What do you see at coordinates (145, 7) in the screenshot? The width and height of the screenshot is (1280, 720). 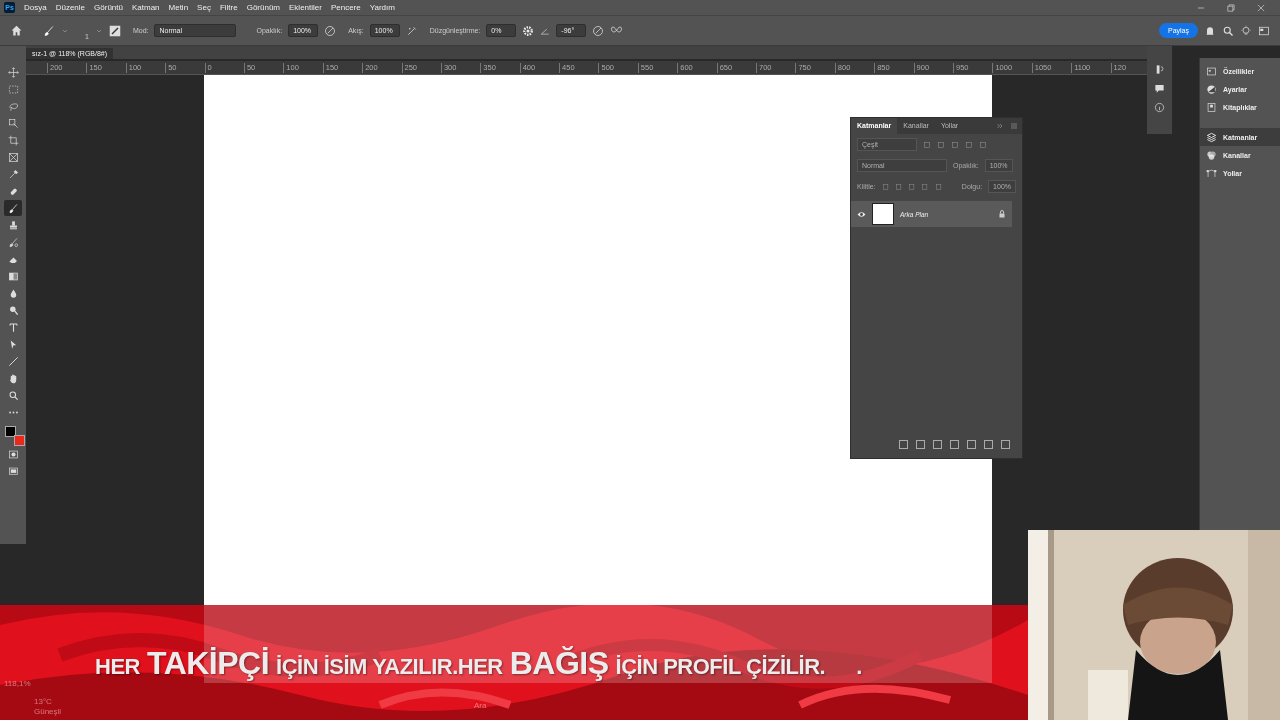 I see `menu-item: Katman` at bounding box center [145, 7].